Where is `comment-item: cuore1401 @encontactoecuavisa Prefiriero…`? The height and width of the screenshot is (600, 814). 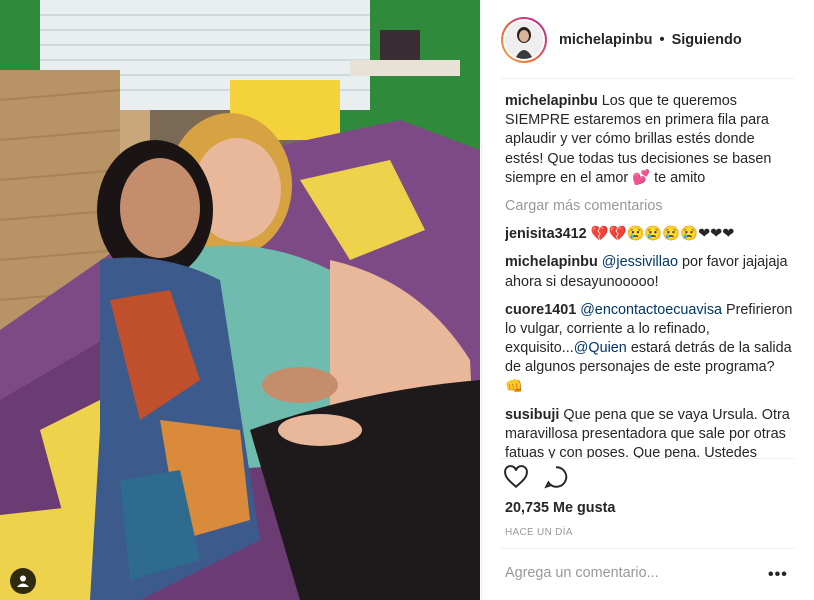 comment-item: cuore1401 @encontactoecuavisa Prefiriero… is located at coordinates (650, 349).